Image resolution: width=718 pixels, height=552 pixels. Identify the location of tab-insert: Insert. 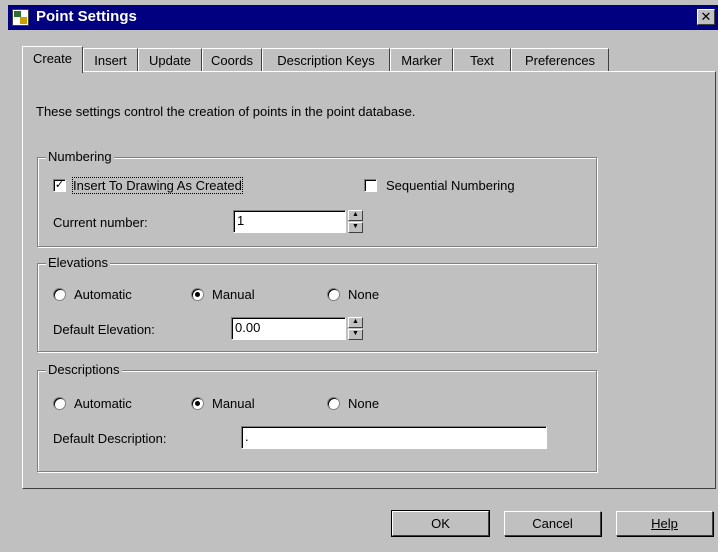
(110, 59).